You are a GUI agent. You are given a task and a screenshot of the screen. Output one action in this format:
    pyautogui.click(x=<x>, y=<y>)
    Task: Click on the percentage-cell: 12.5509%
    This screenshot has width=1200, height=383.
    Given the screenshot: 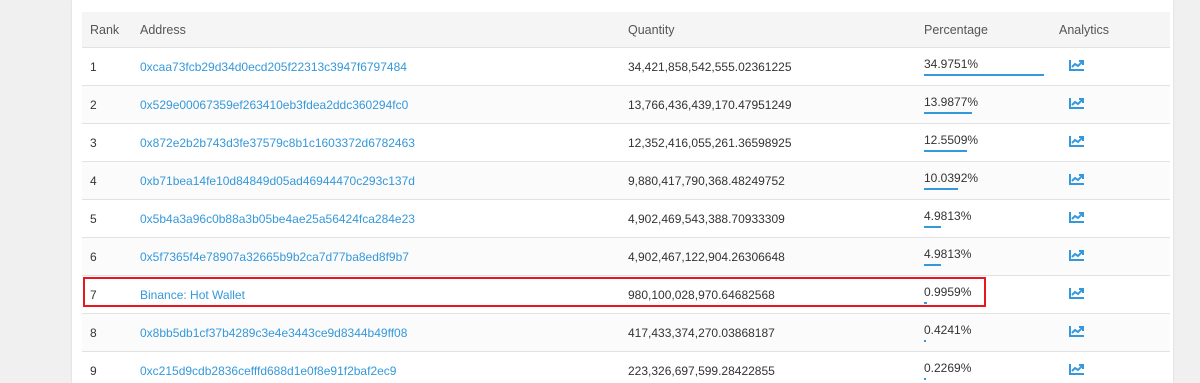 What is the action you would take?
    pyautogui.click(x=991, y=142)
    